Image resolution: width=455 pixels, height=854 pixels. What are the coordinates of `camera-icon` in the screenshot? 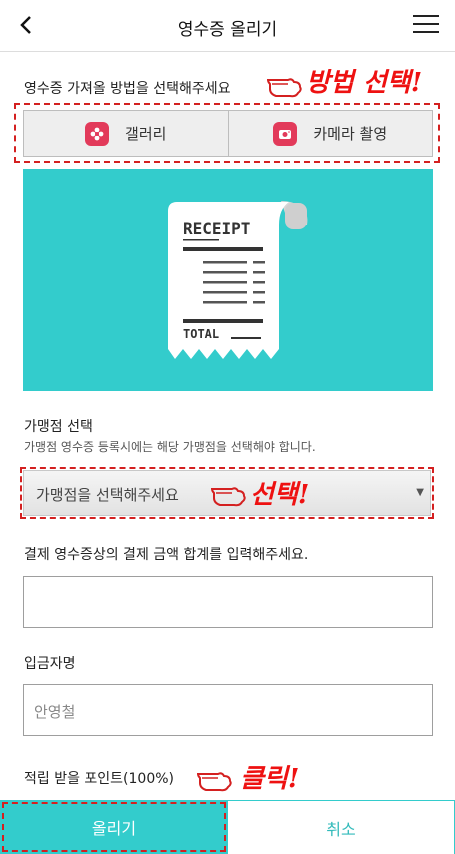 It's located at (285, 133).